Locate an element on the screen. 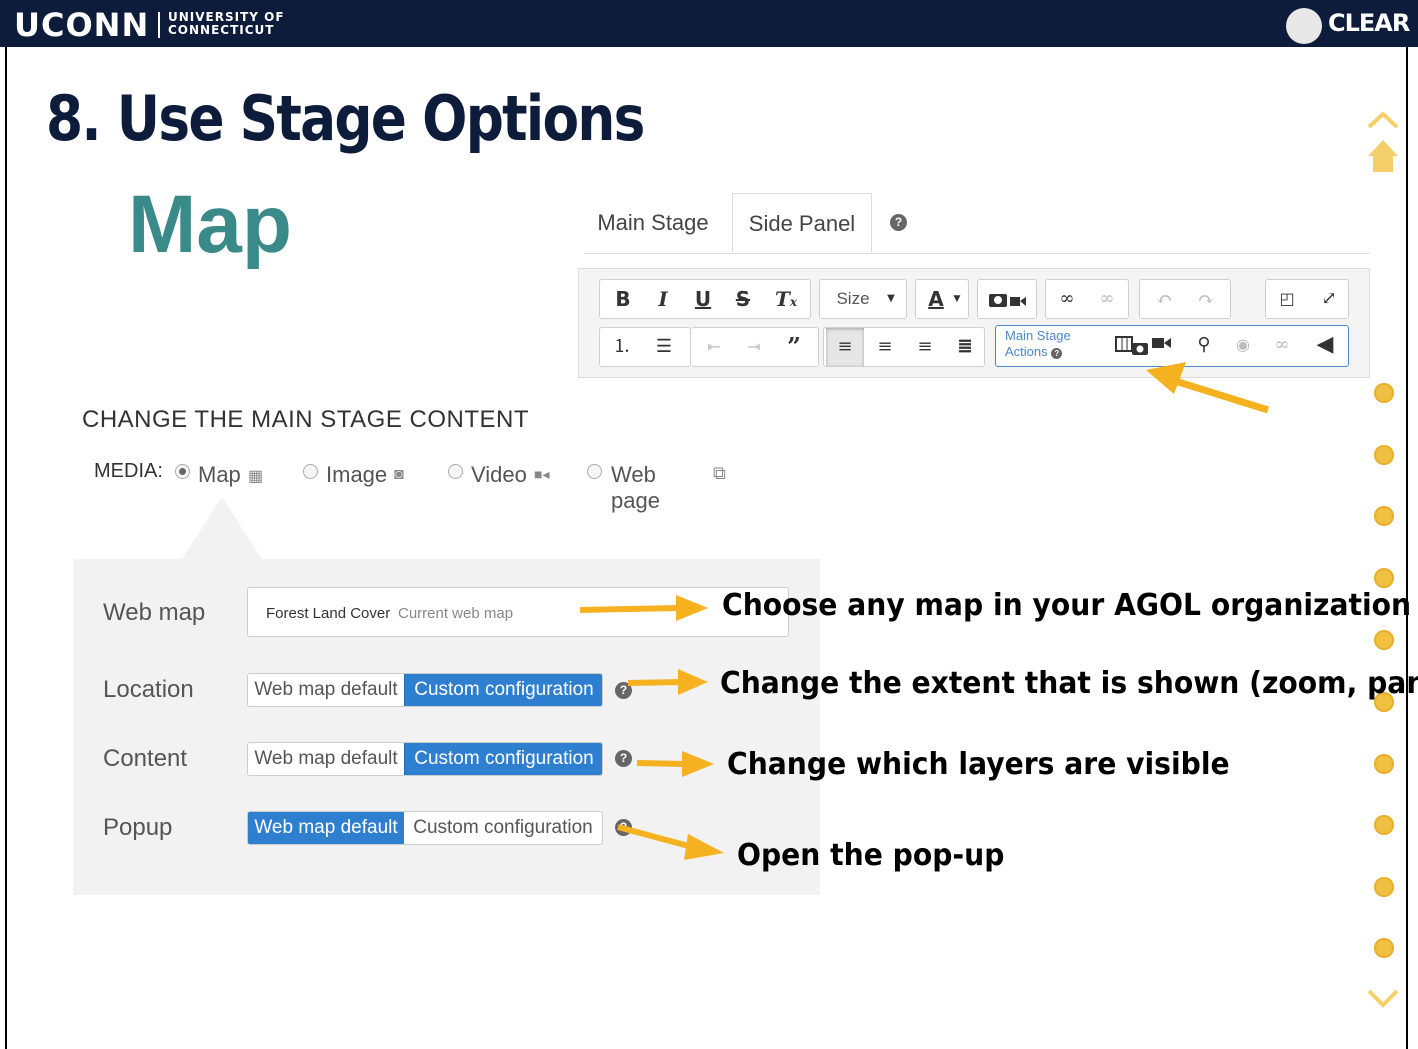 This screenshot has height=1049, width=1418. blockquote-icon: ” is located at coordinates (794, 347).